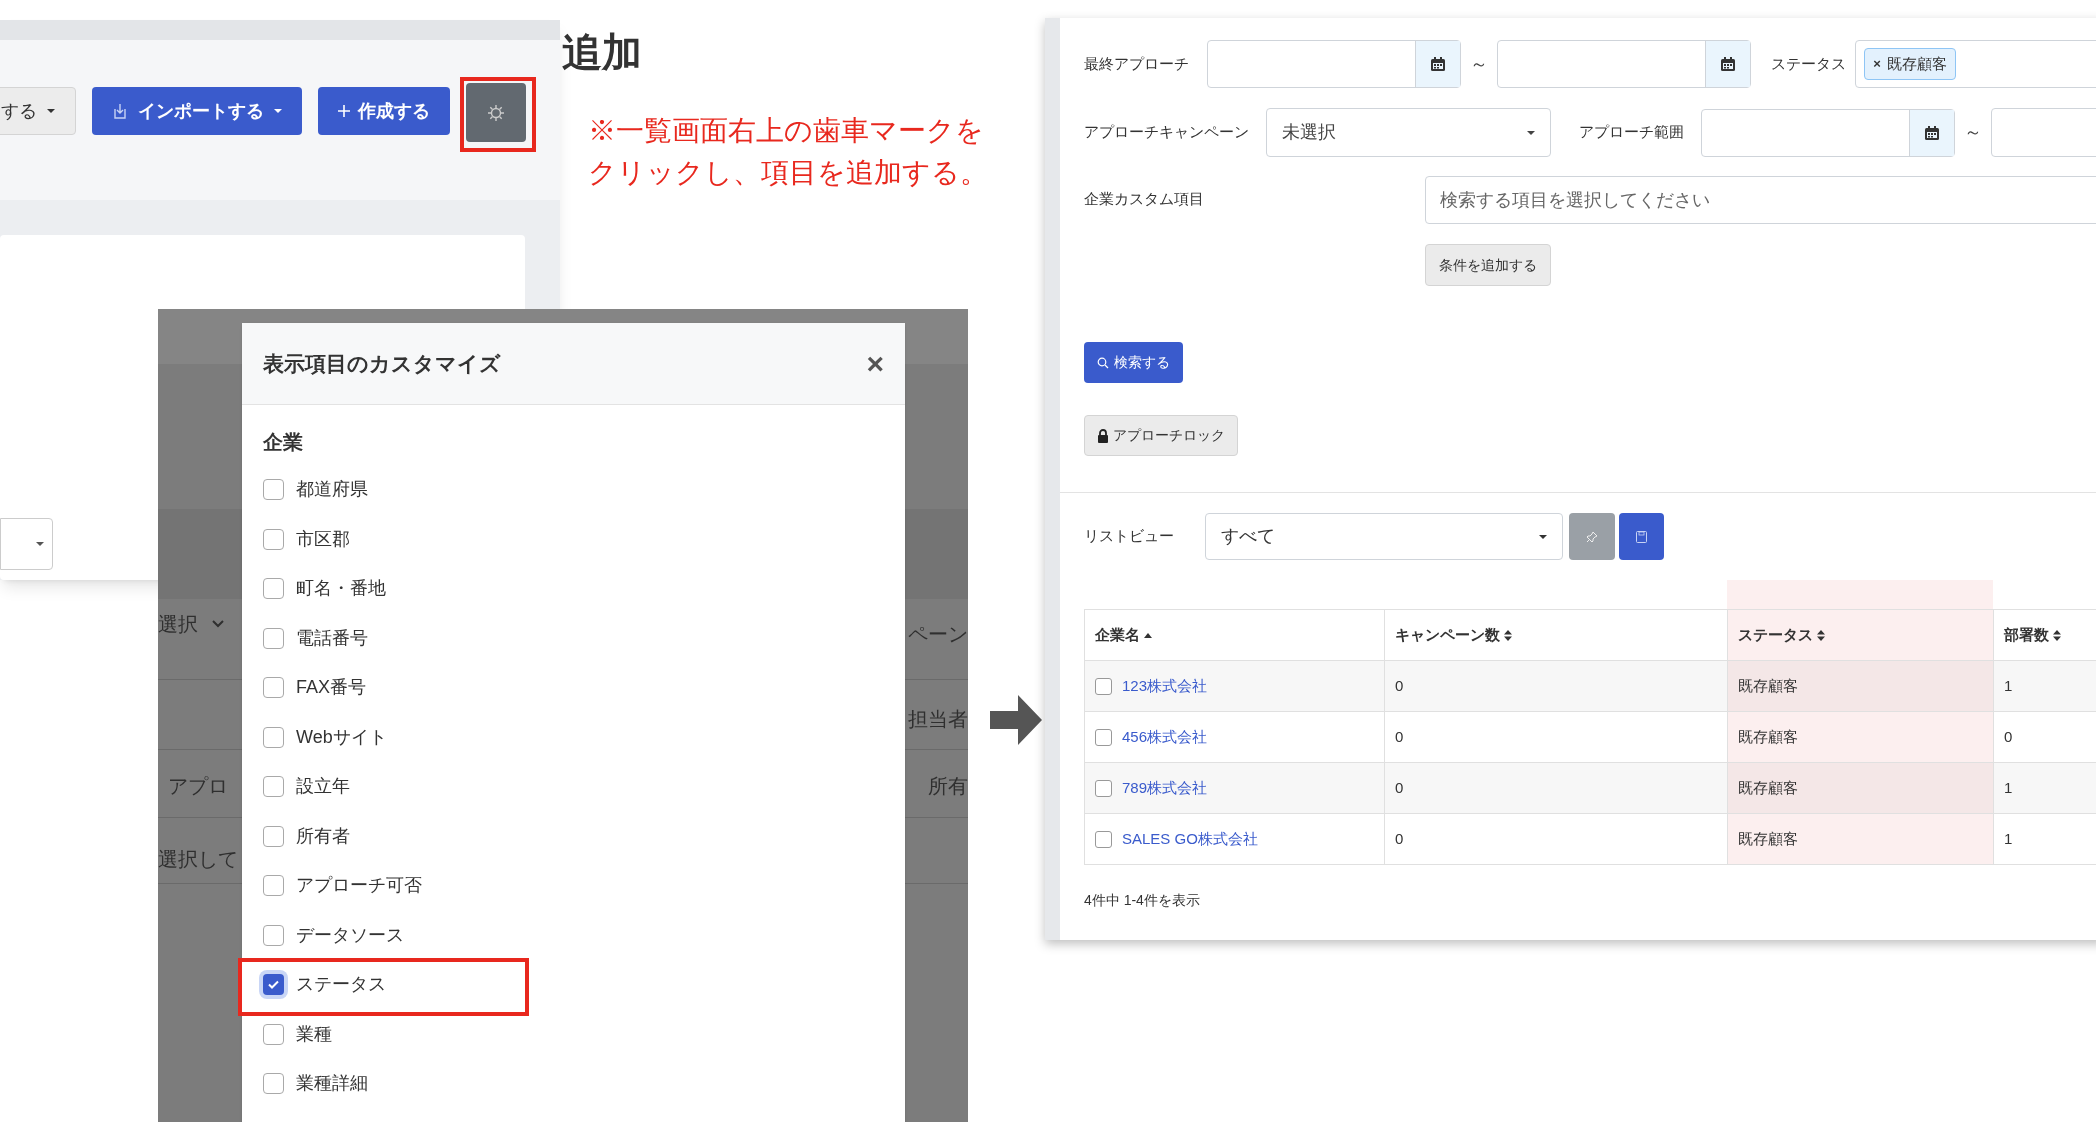 This screenshot has height=1122, width=2096. What do you see at coordinates (315, 490) in the screenshot?
I see `checkbox-option: 都道府県` at bounding box center [315, 490].